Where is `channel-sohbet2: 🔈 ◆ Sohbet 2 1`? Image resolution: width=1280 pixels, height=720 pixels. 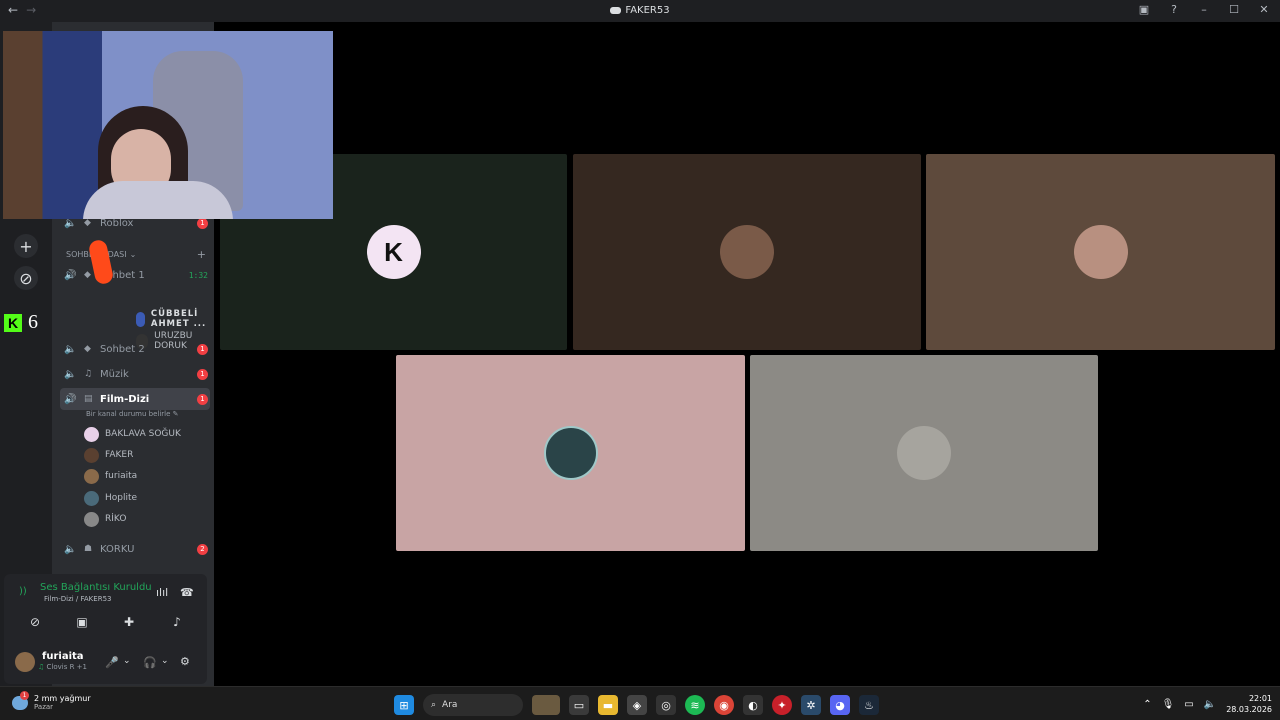 channel-sohbet2: 🔈 ◆ Sohbet 2 1 is located at coordinates (135, 349).